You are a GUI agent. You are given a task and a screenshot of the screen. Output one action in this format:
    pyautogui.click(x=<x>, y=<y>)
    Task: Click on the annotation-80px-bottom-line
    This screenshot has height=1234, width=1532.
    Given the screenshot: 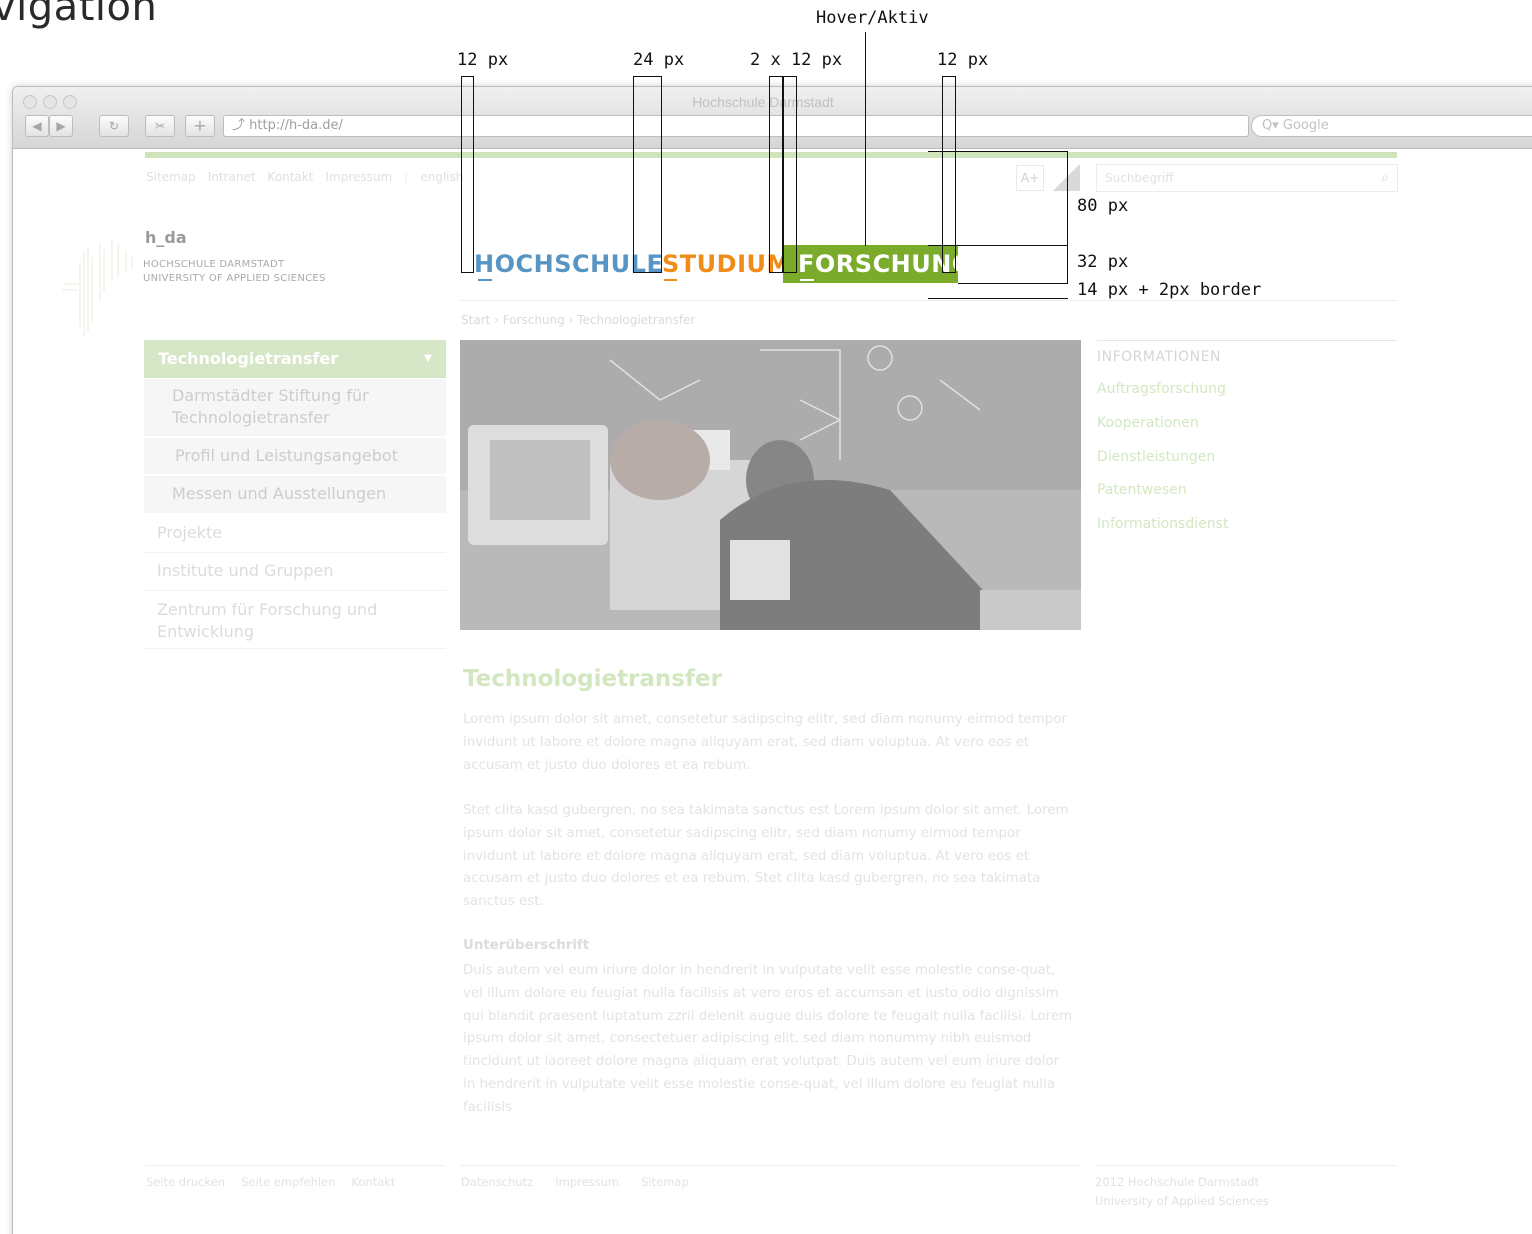 What is the action you would take?
    pyautogui.click(x=998, y=245)
    